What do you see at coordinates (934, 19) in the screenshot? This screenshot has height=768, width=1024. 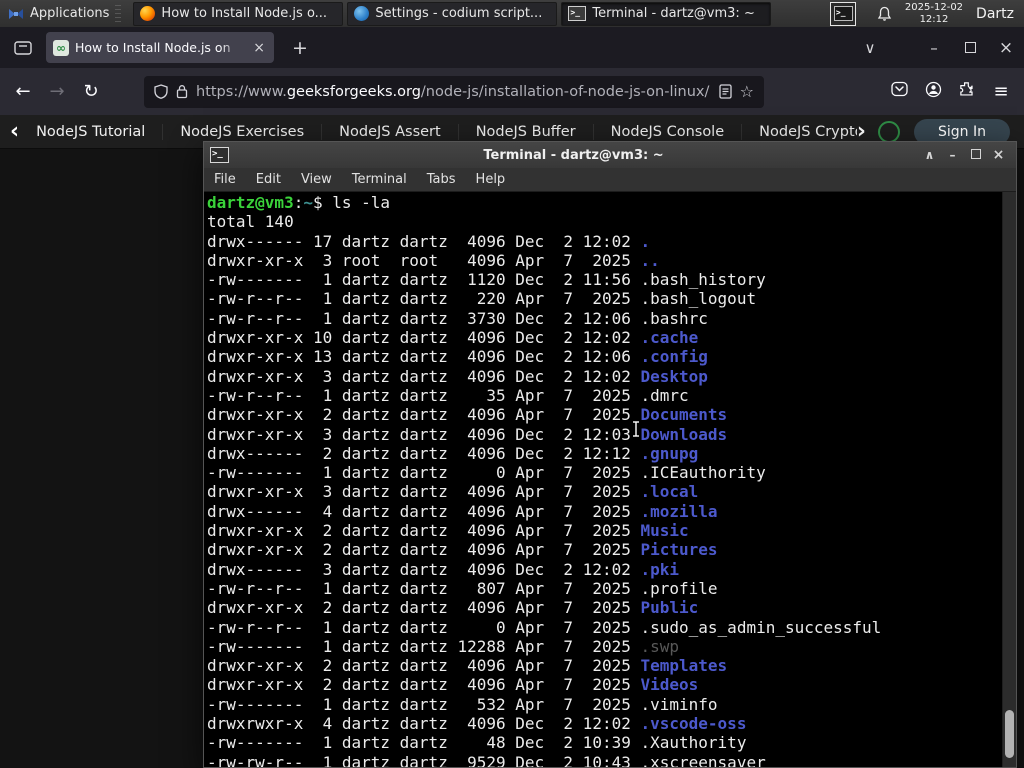 I see `panel-time: 12:12` at bounding box center [934, 19].